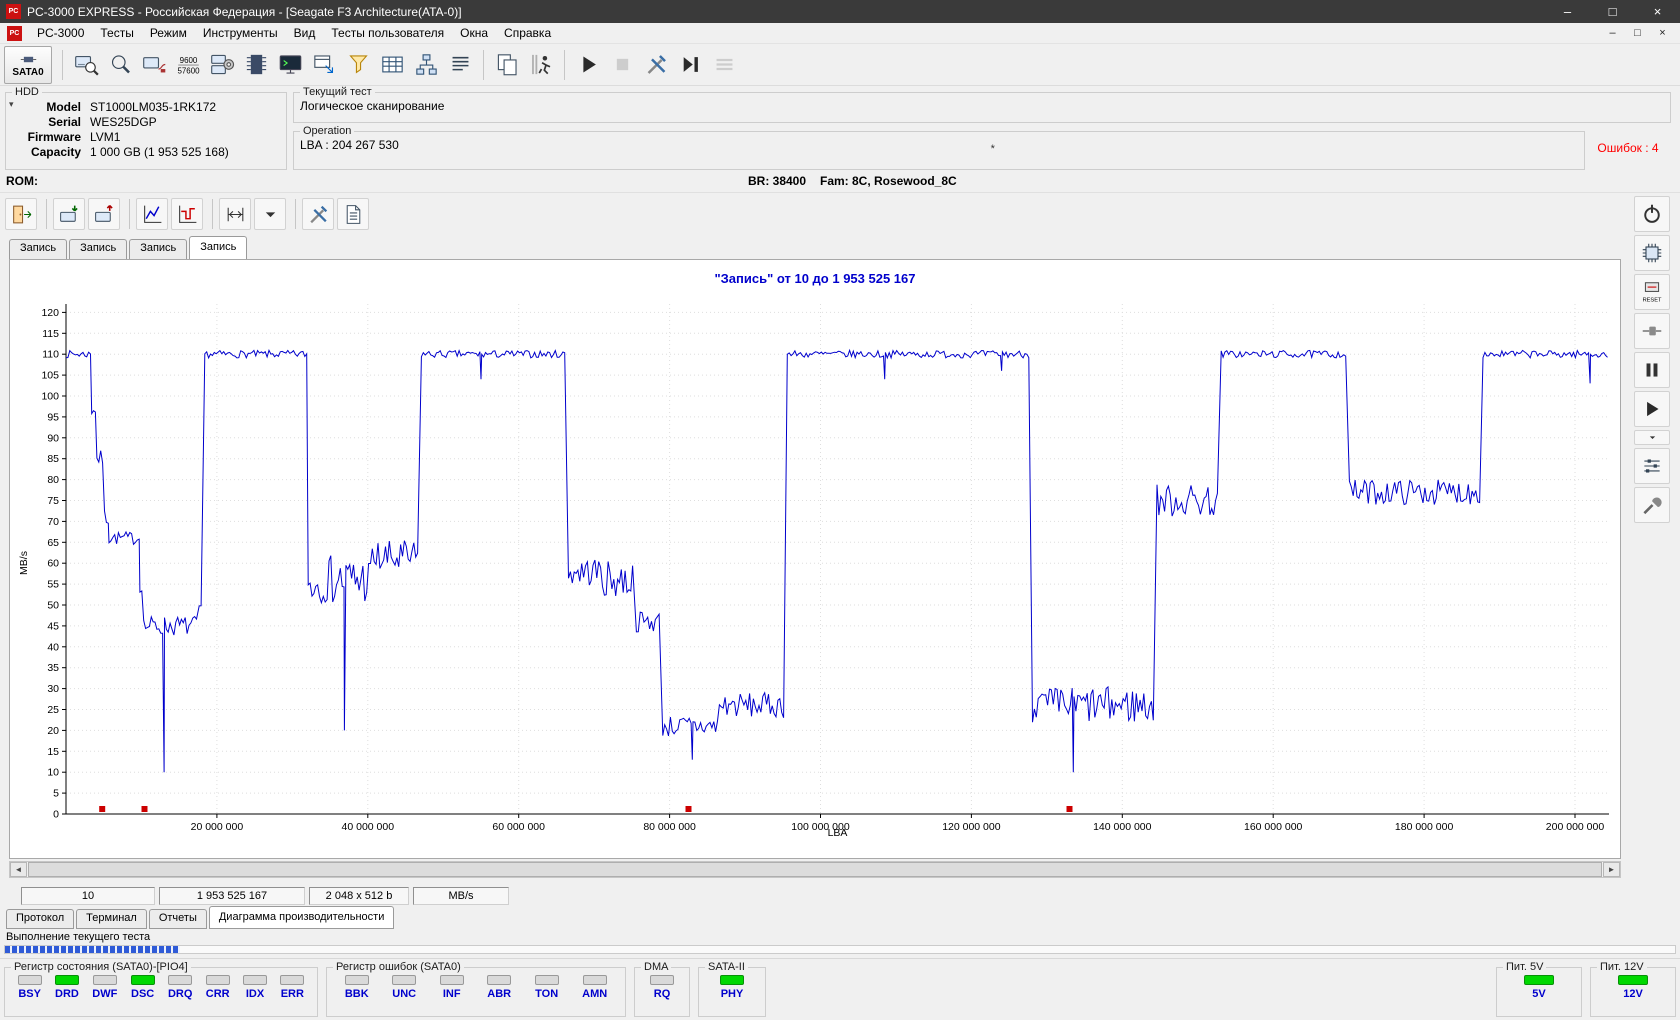  What do you see at coordinates (474, 33) in the screenshot?
I see `menu-item-windows: Окна` at bounding box center [474, 33].